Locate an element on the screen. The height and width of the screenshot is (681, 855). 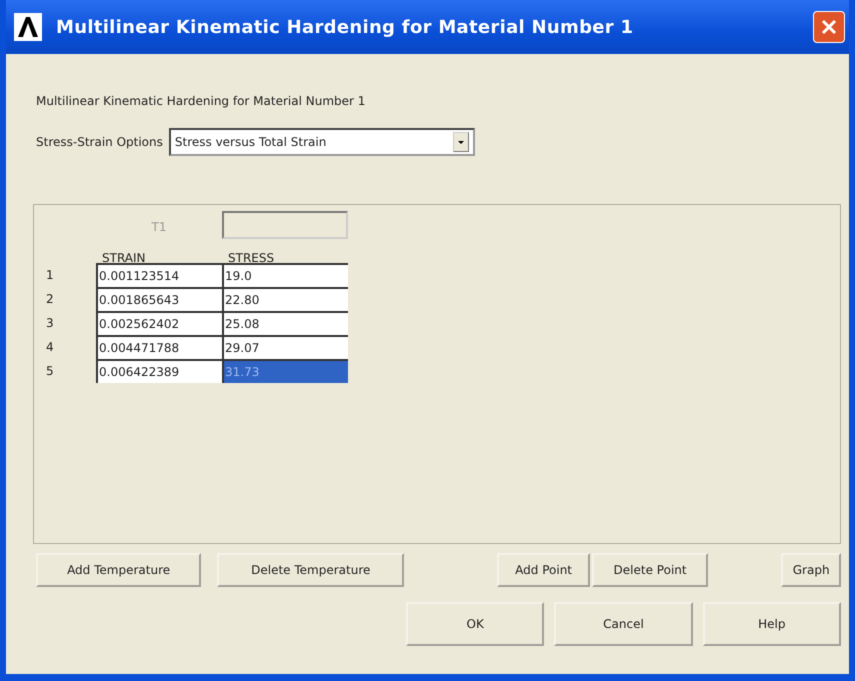
dialog-heading: Multilinear Kinematic Hardening for Material Number 1 is located at coordinates (201, 101).